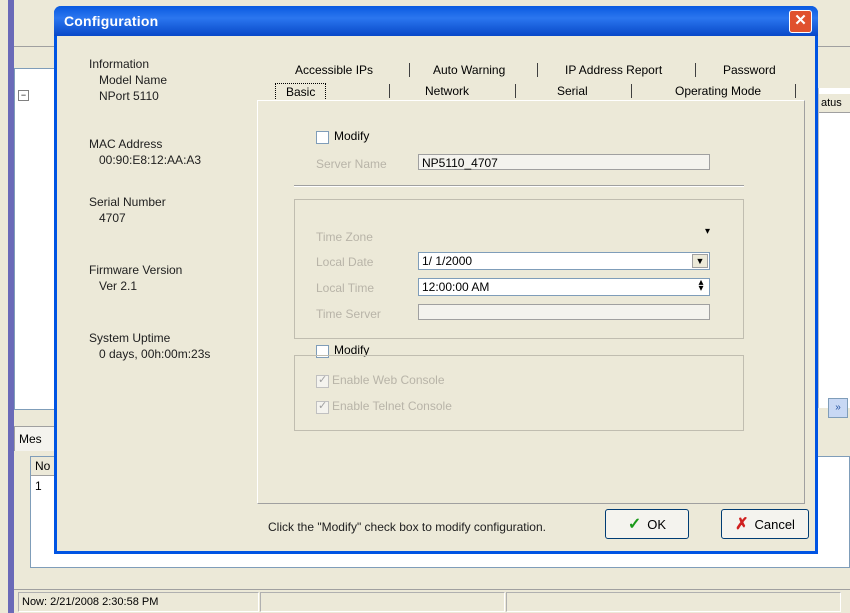  I want to click on spin-icon: ▴ ▾, so click(701, 286).